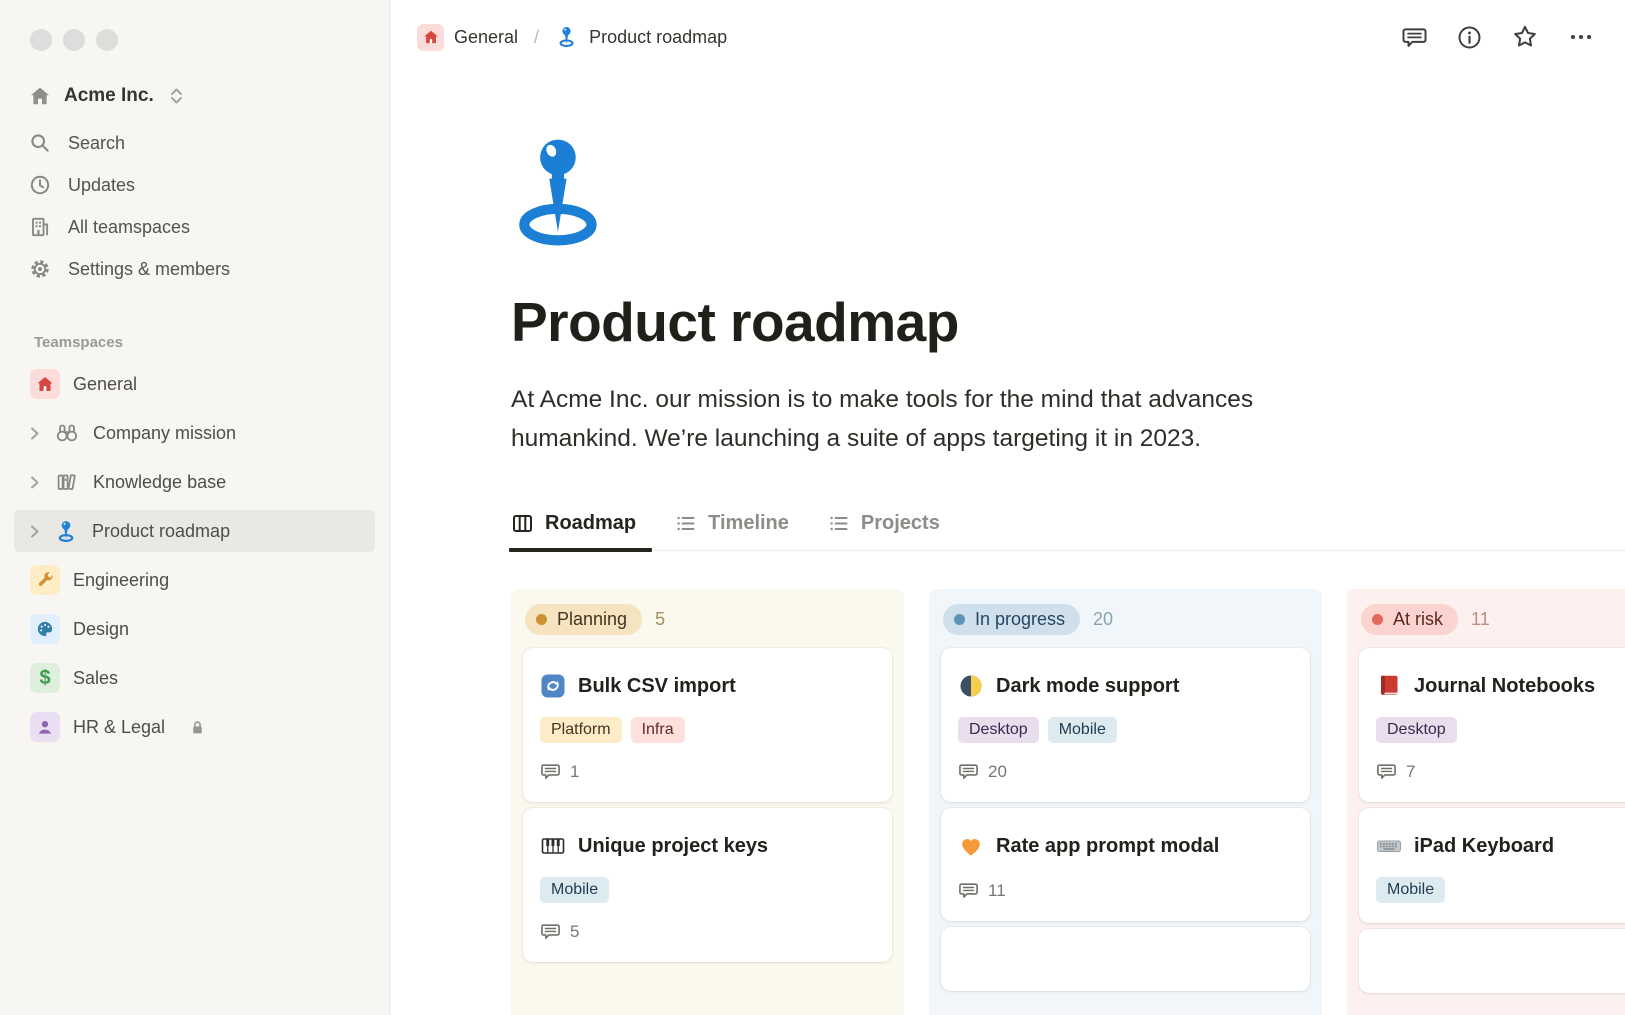  I want to click on half-moon-icon, so click(971, 686).